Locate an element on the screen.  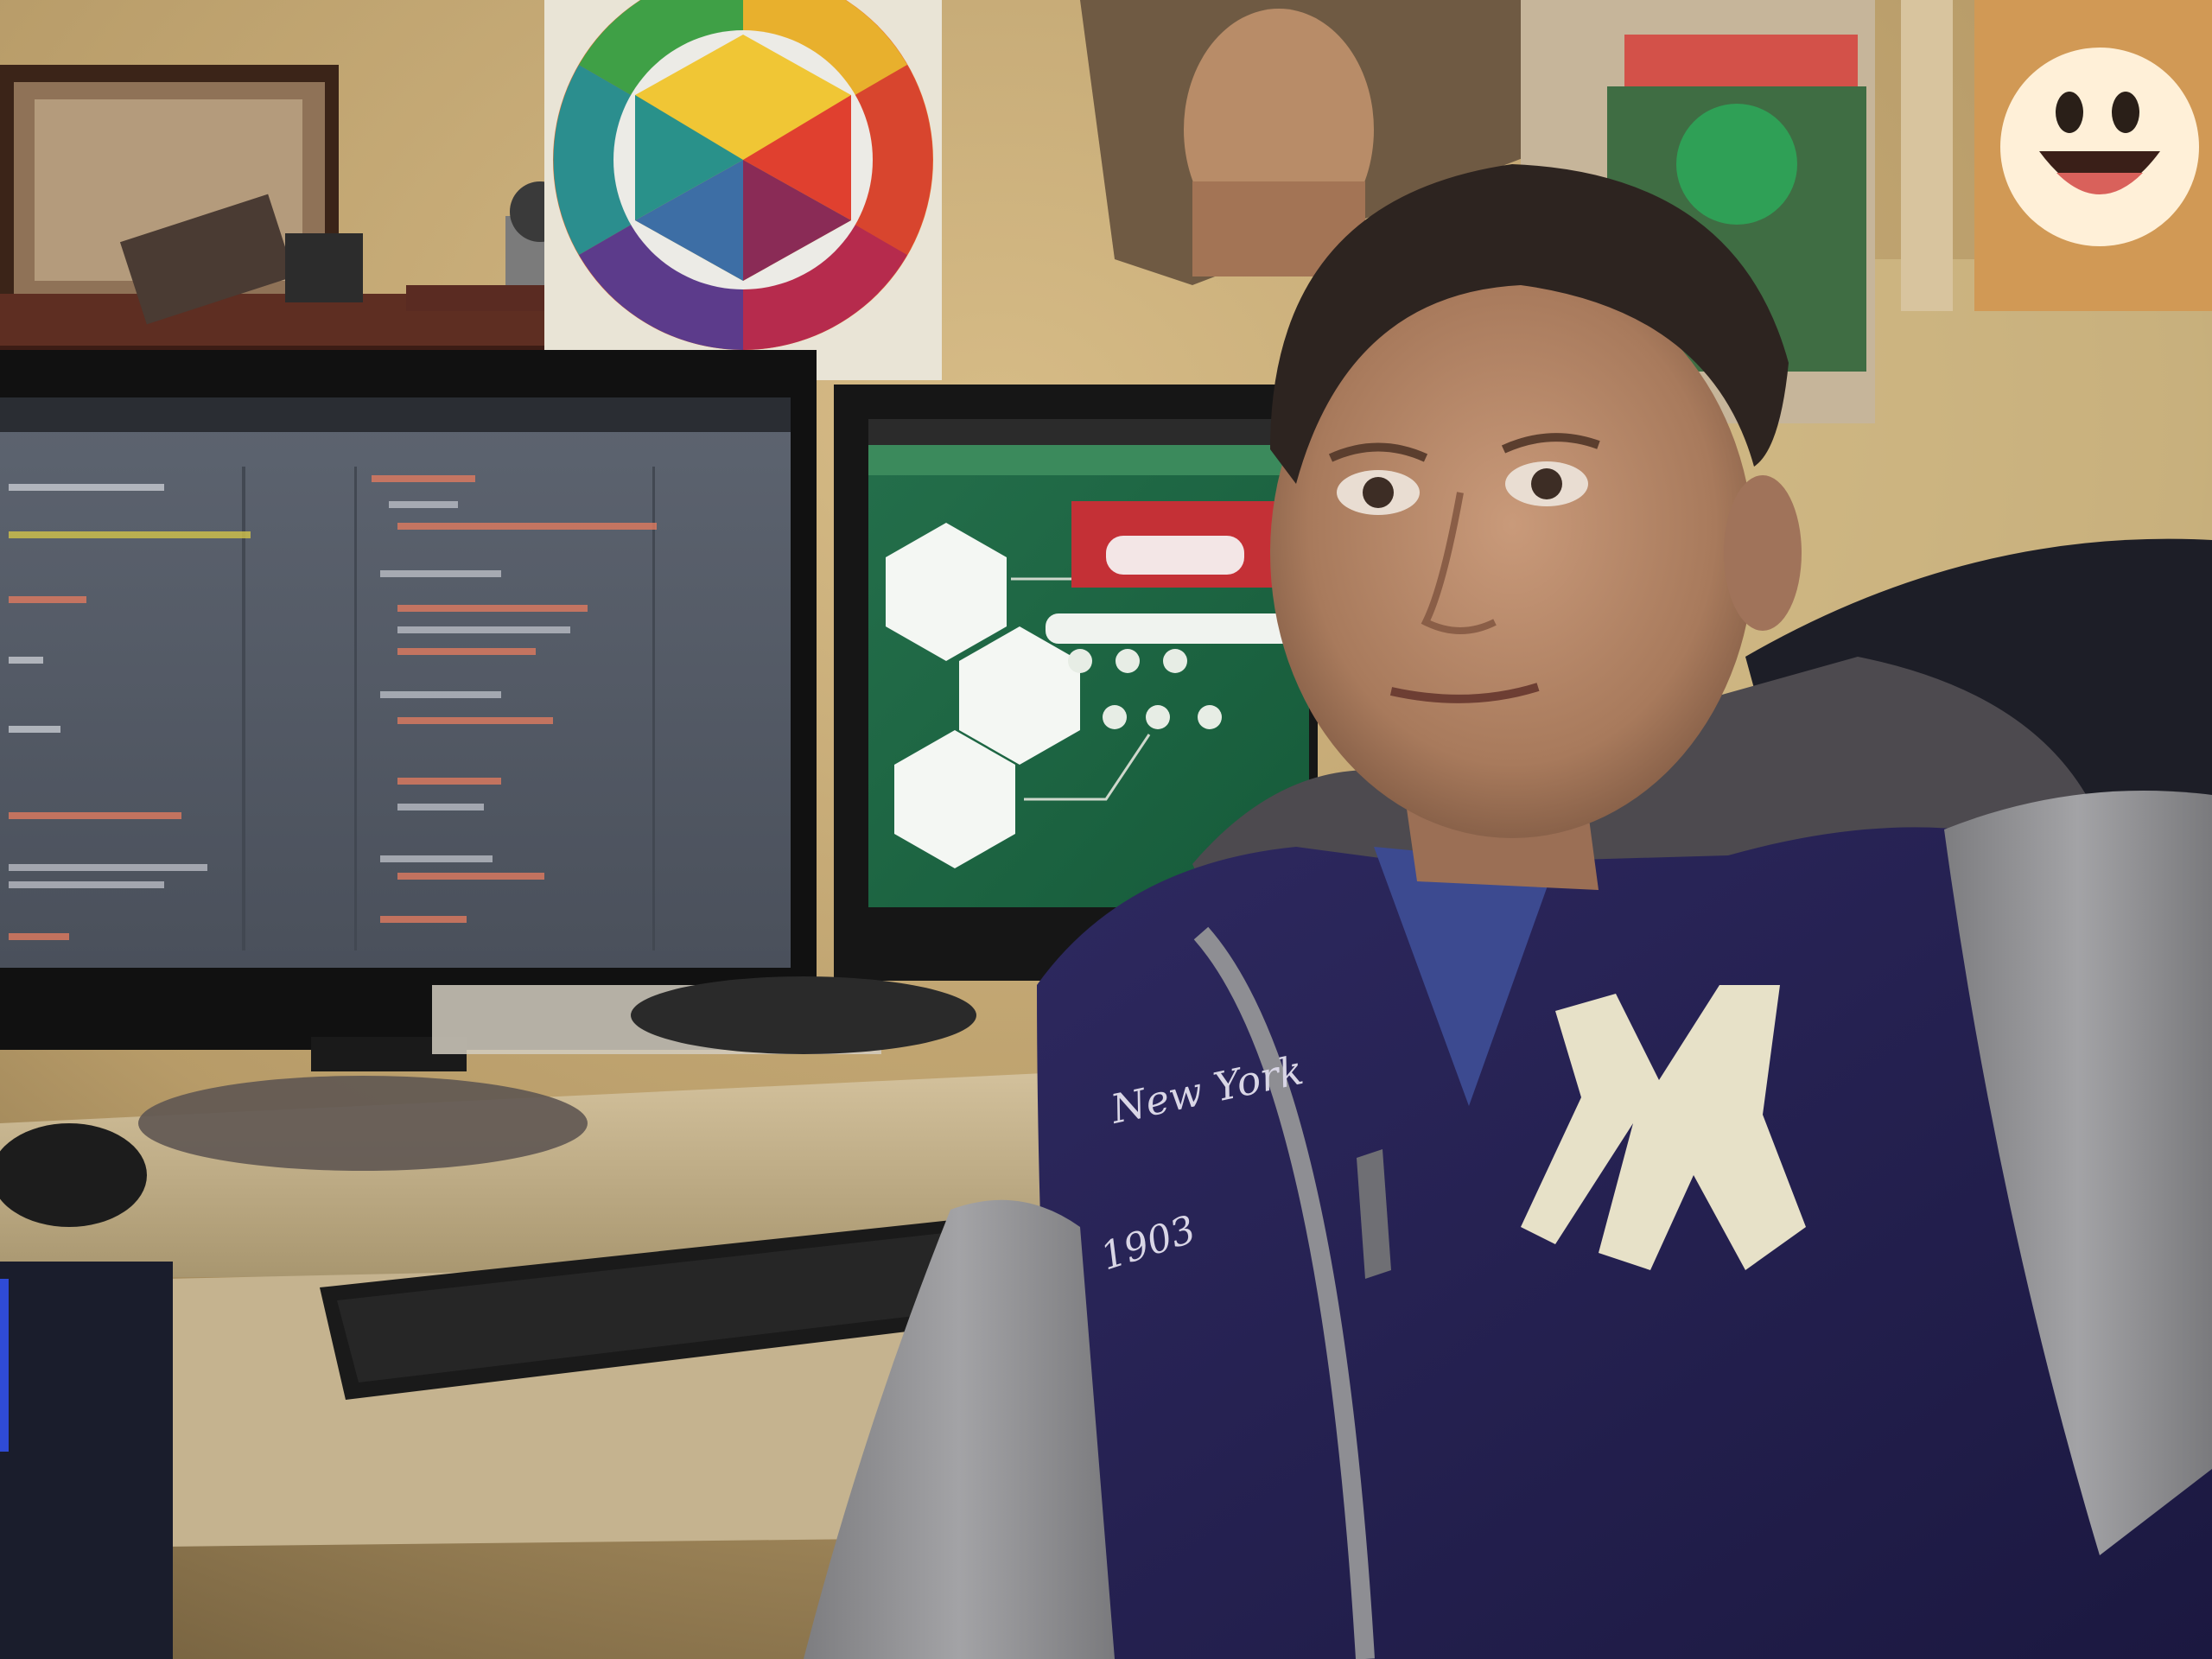
awesome-face-icon is located at coordinates (2093, 155).